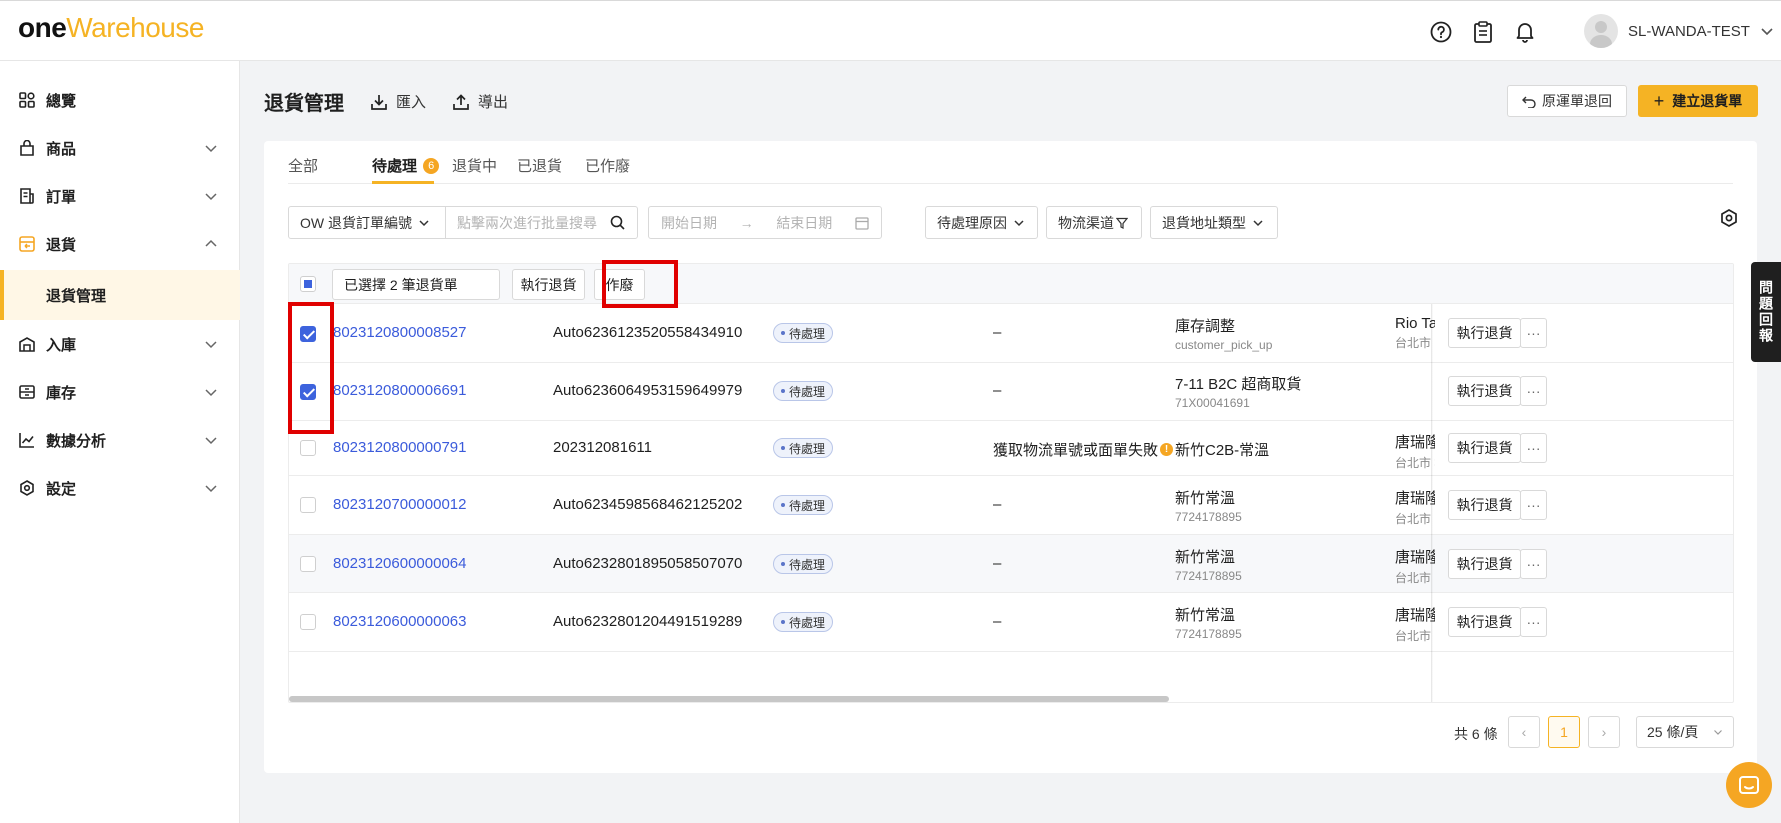  I want to click on import-button: 匯入, so click(398, 101).